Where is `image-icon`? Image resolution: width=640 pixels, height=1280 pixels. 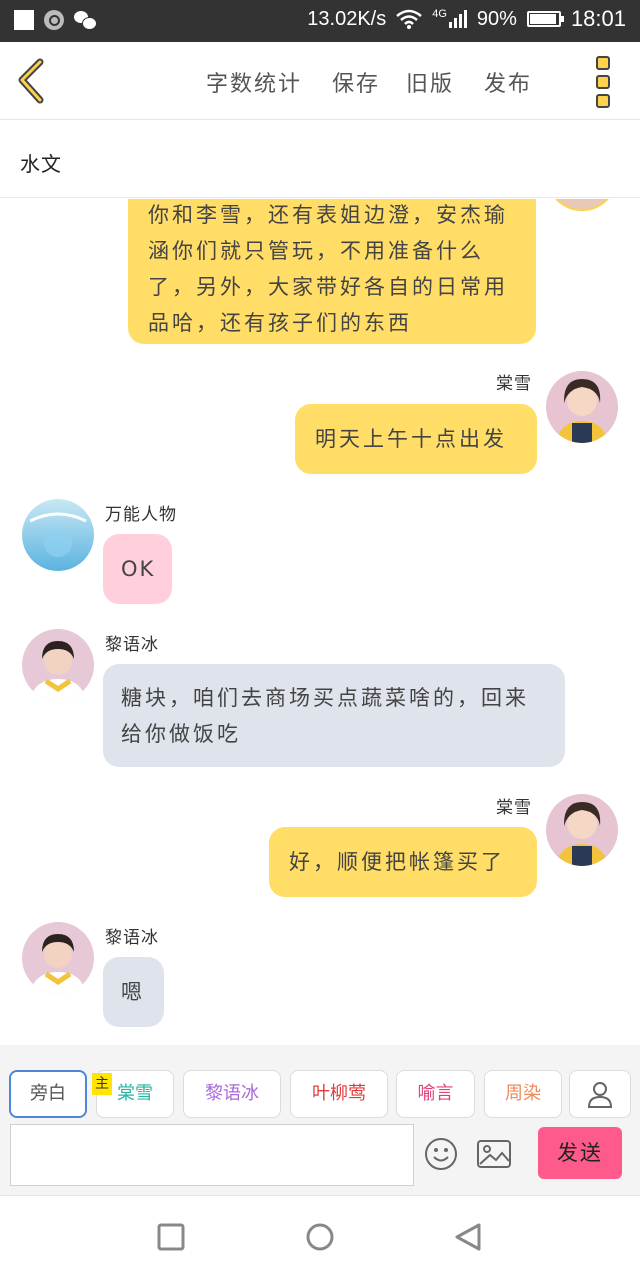 image-icon is located at coordinates (494, 1154).